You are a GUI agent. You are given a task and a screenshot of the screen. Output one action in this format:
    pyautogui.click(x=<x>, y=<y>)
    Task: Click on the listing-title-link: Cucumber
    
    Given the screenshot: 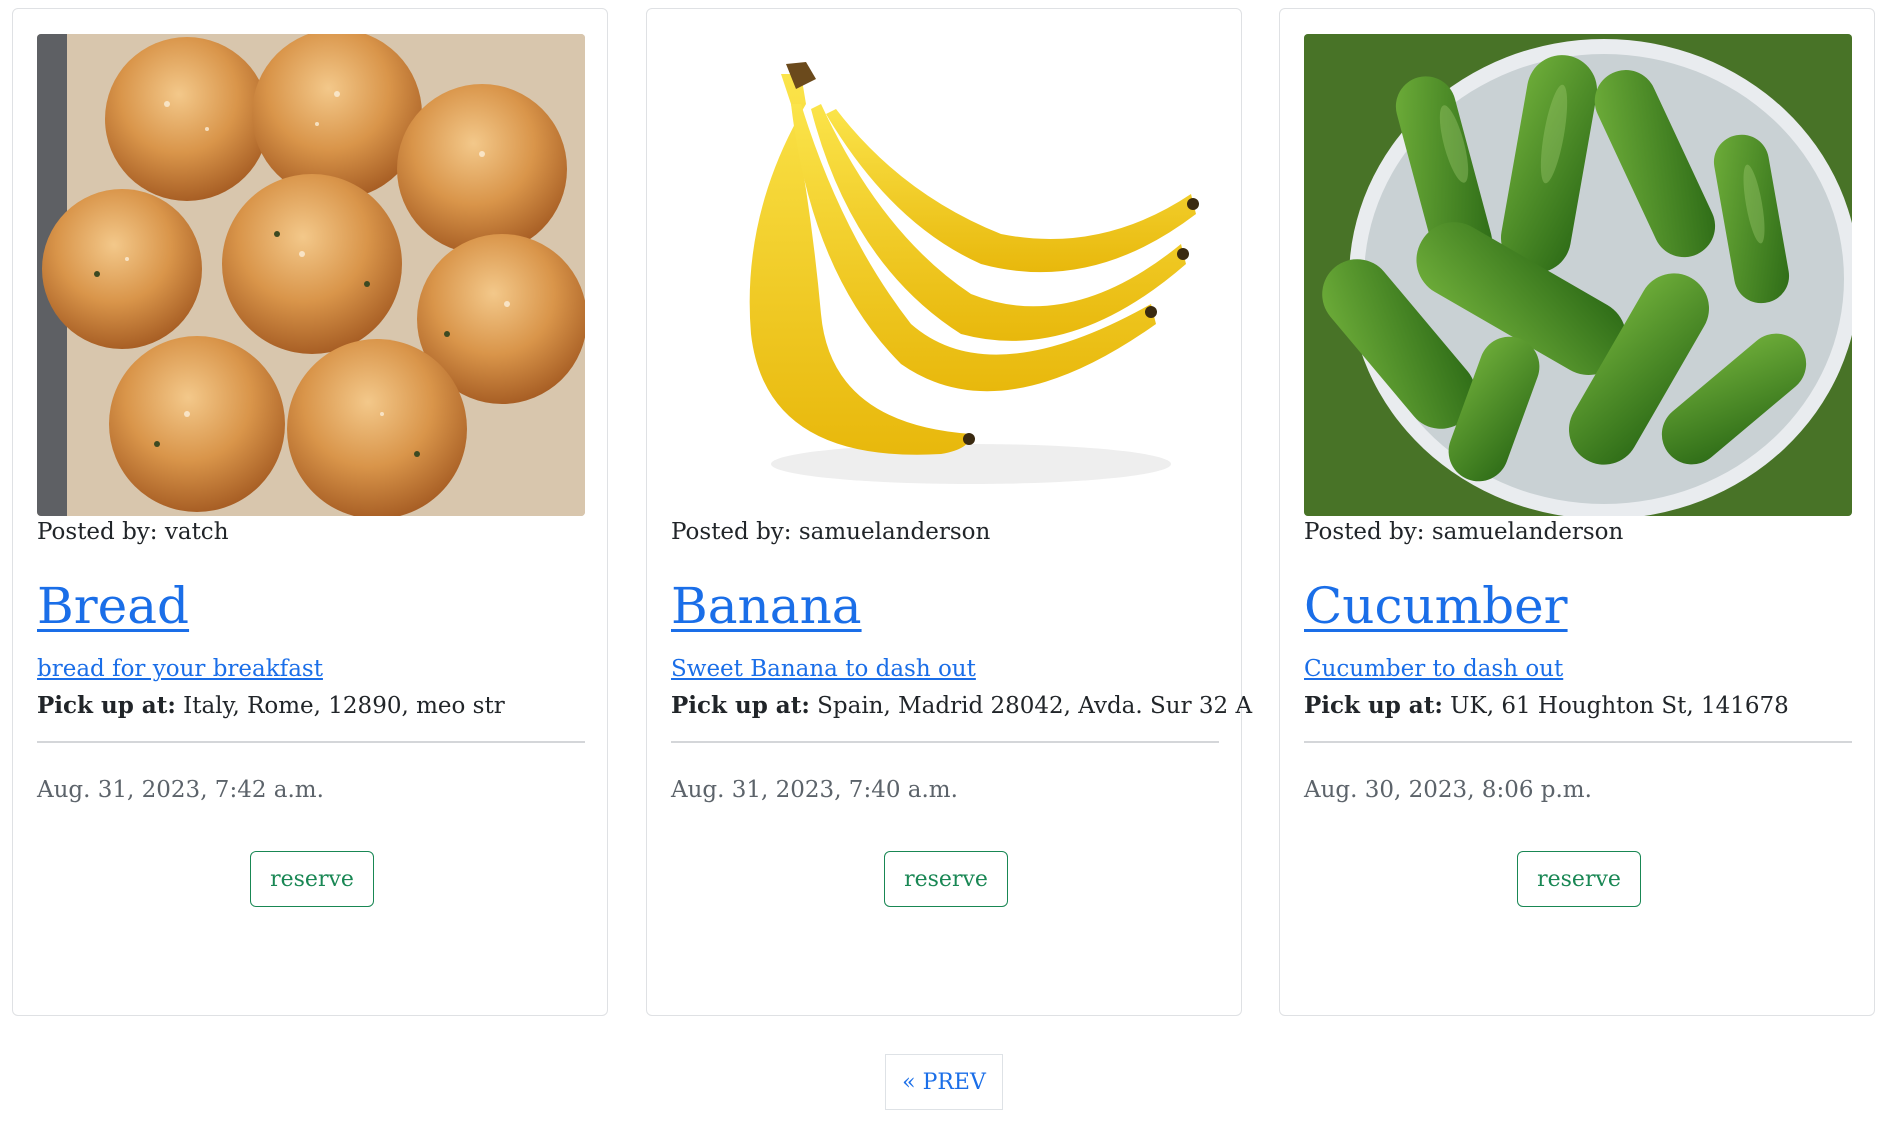 What is the action you would take?
    pyautogui.click(x=1436, y=606)
    